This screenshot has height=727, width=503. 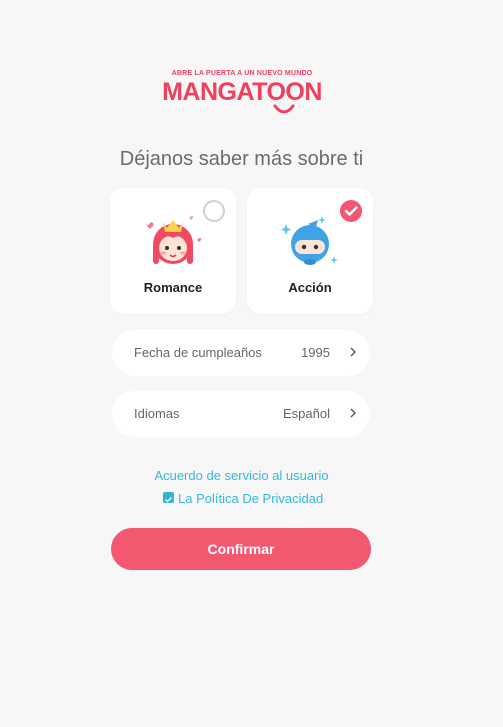 I want to click on checkbox-check-icon, so click(x=168, y=499).